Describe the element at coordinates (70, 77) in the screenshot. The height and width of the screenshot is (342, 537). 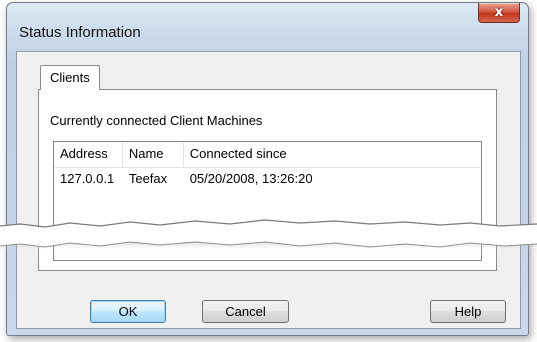
I see `tab-clients: Clients` at that location.